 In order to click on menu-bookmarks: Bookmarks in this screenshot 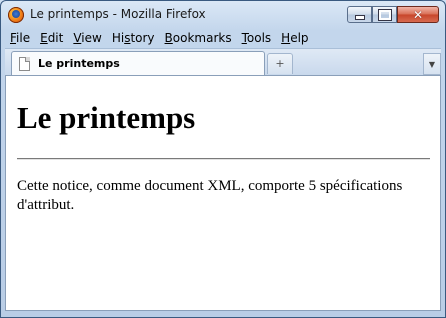, I will do `click(198, 38)`.